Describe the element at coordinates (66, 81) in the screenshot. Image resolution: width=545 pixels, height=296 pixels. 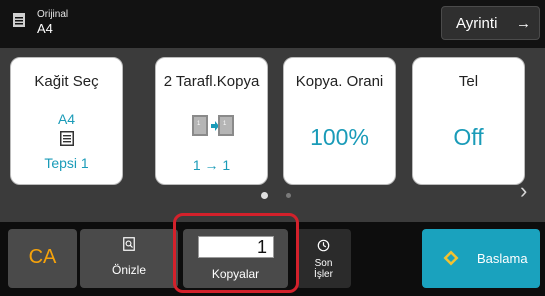
I see `paper-select-title: Kağit Seç` at that location.